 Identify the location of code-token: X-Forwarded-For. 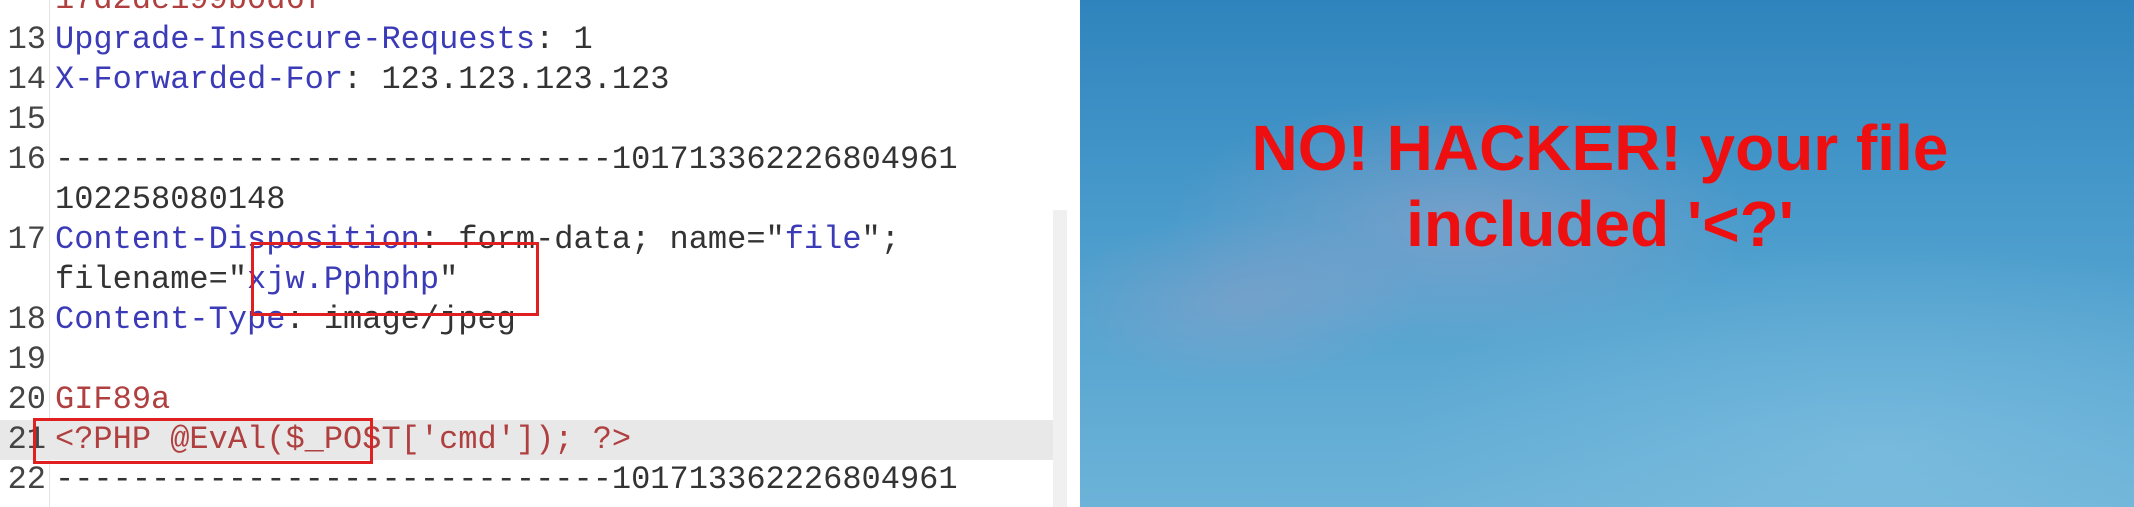
(199, 79).